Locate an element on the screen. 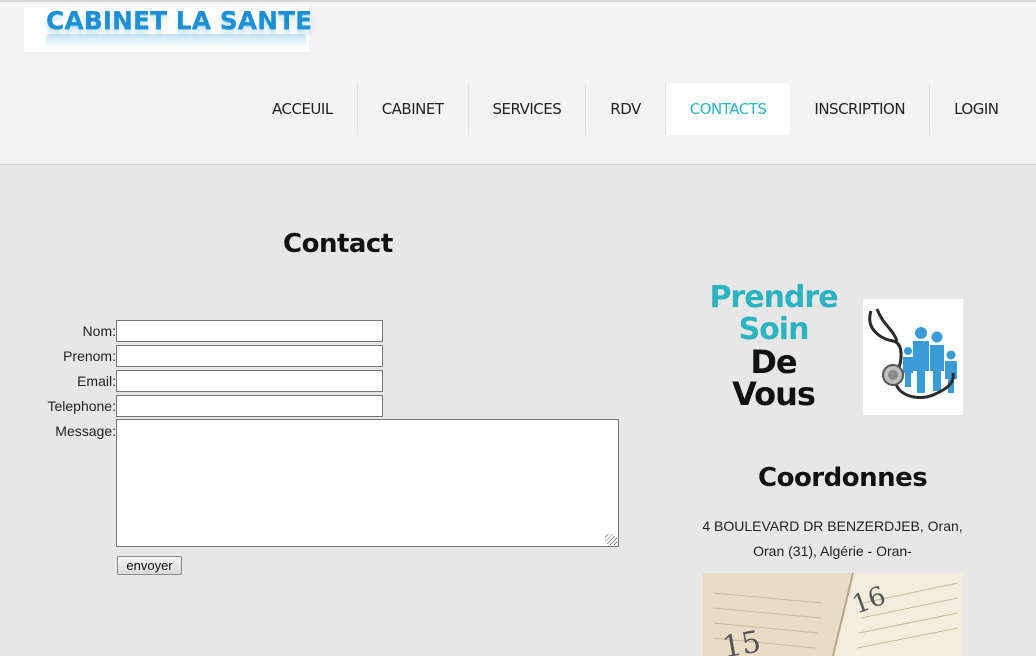 The width and height of the screenshot is (1036, 656). address-line1: 4 BOULEVARD DR BENZERDJEB, Oran, is located at coordinates (832, 526).